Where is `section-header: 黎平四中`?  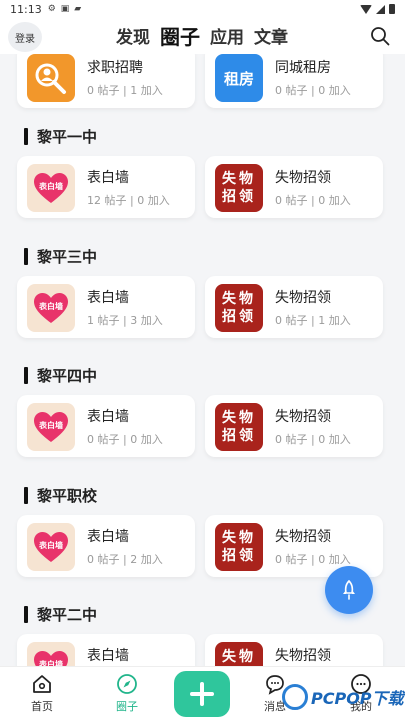 section-header: 黎平四中 is located at coordinates (60, 375).